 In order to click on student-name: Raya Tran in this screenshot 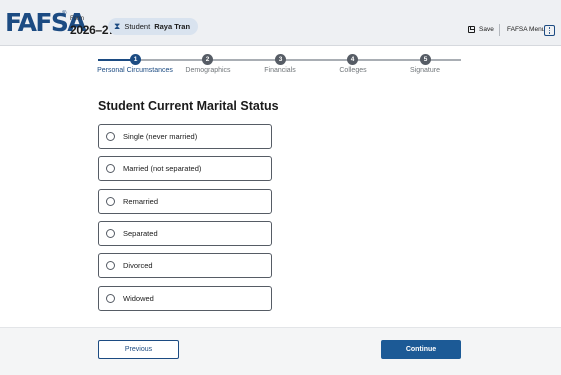, I will do `click(172, 26)`.